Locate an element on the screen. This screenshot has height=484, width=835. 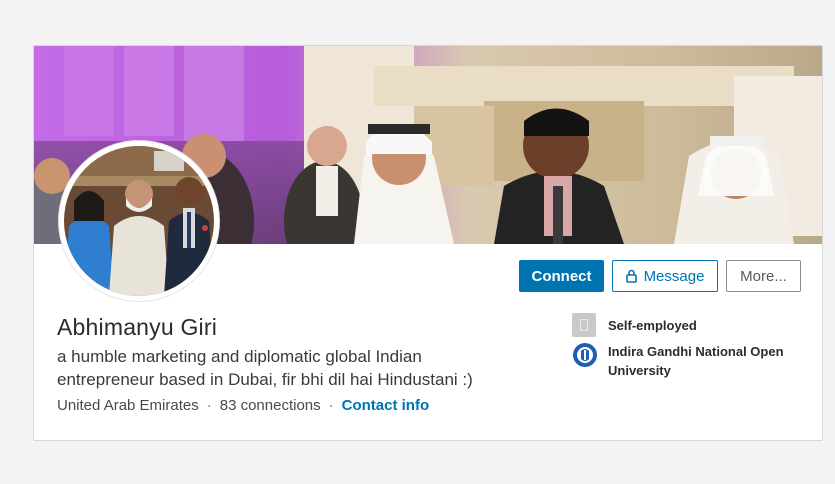
current-position-label: Self-employed is located at coordinates (652, 325).